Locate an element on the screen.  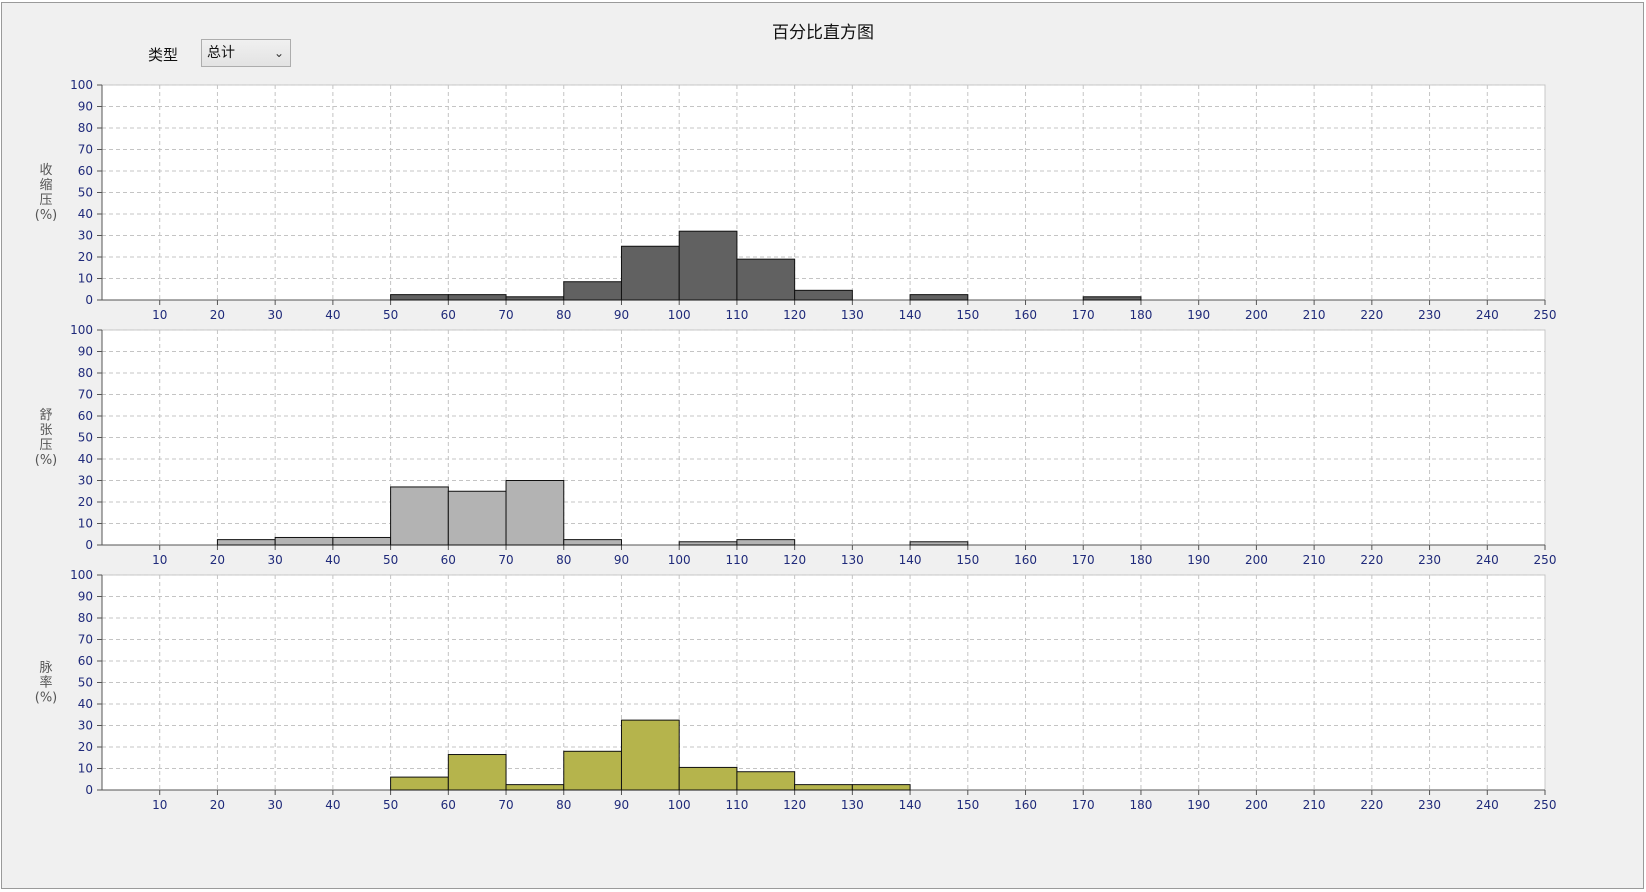
y-axis-label-part: 率 is located at coordinates (45, 683).